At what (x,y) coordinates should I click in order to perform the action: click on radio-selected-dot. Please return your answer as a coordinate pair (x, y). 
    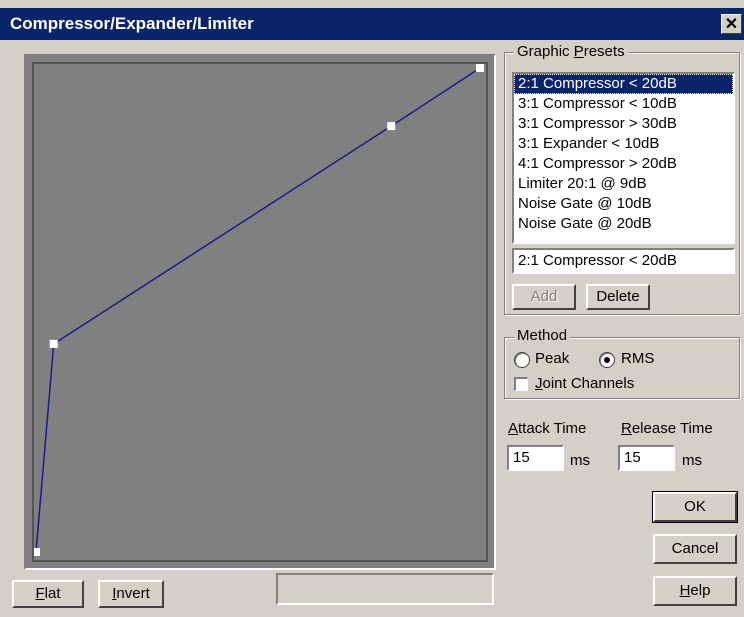
    Looking at the image, I should click on (607, 360).